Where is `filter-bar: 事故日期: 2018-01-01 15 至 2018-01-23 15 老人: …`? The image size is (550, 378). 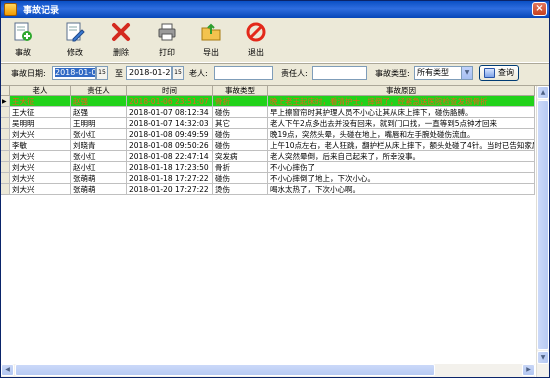 filter-bar: 事故日期: 2018-01-01 15 至 2018-01-23 15 老人: … is located at coordinates (275, 73).